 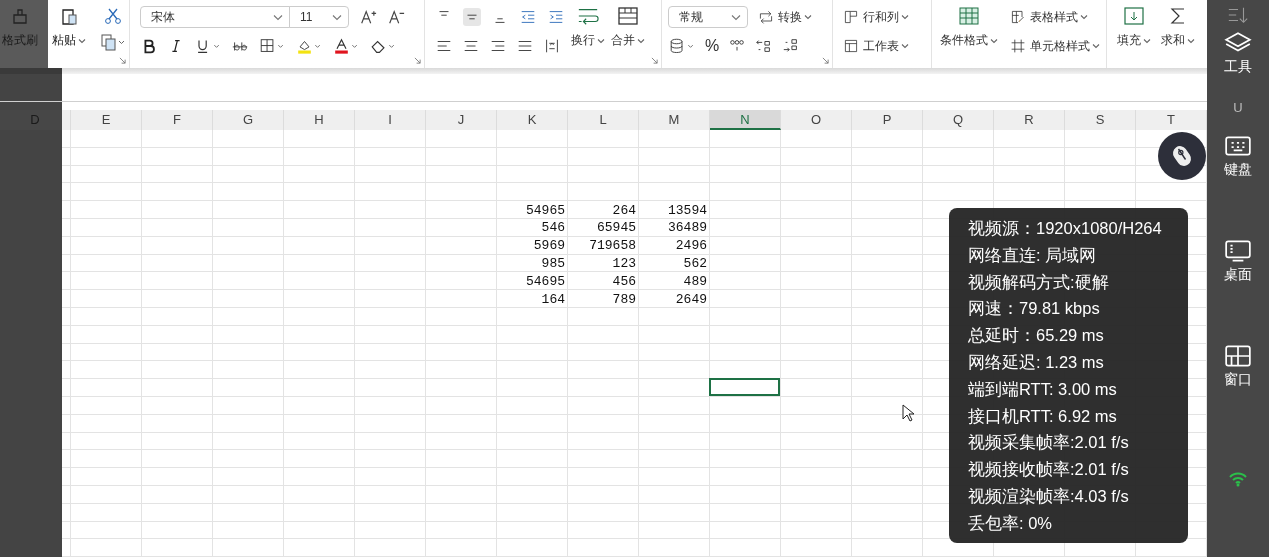 What do you see at coordinates (390, 120) in the screenshot?
I see `column-header: I` at bounding box center [390, 120].